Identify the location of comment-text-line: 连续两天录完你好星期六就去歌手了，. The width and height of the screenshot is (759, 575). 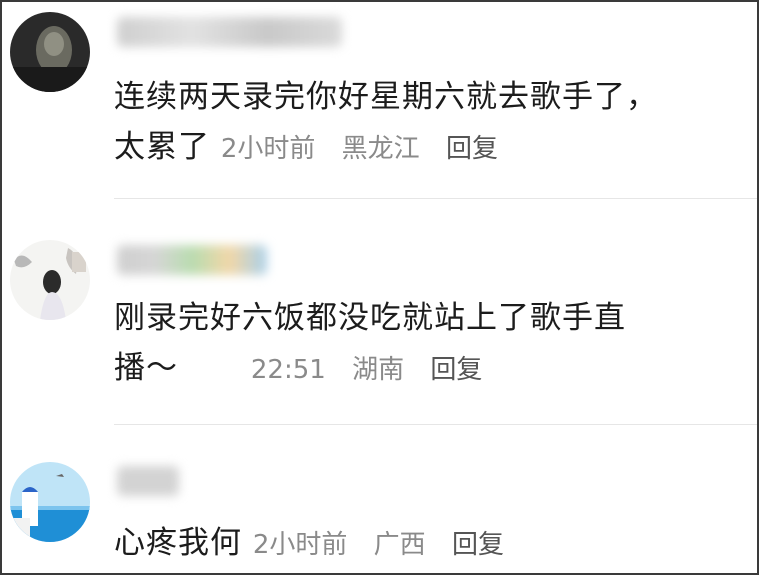
(386, 97).